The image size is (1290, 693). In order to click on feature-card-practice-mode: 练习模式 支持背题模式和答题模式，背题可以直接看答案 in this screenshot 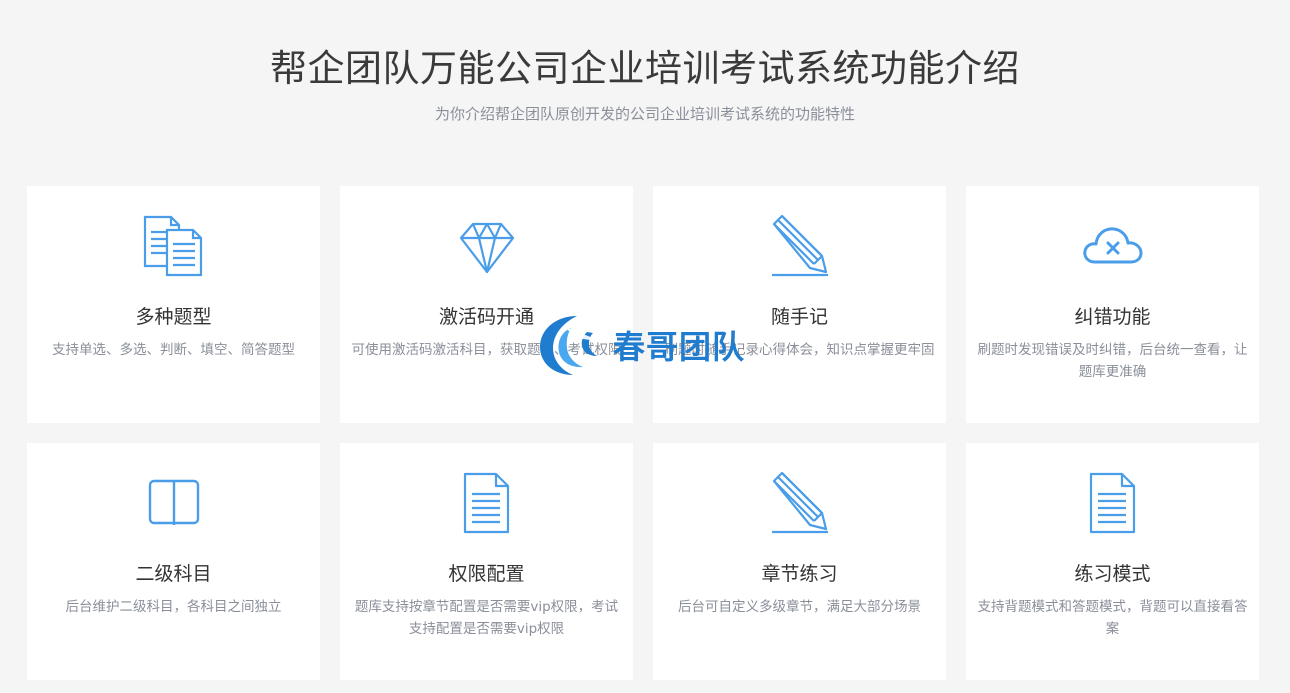, I will do `click(1112, 561)`.